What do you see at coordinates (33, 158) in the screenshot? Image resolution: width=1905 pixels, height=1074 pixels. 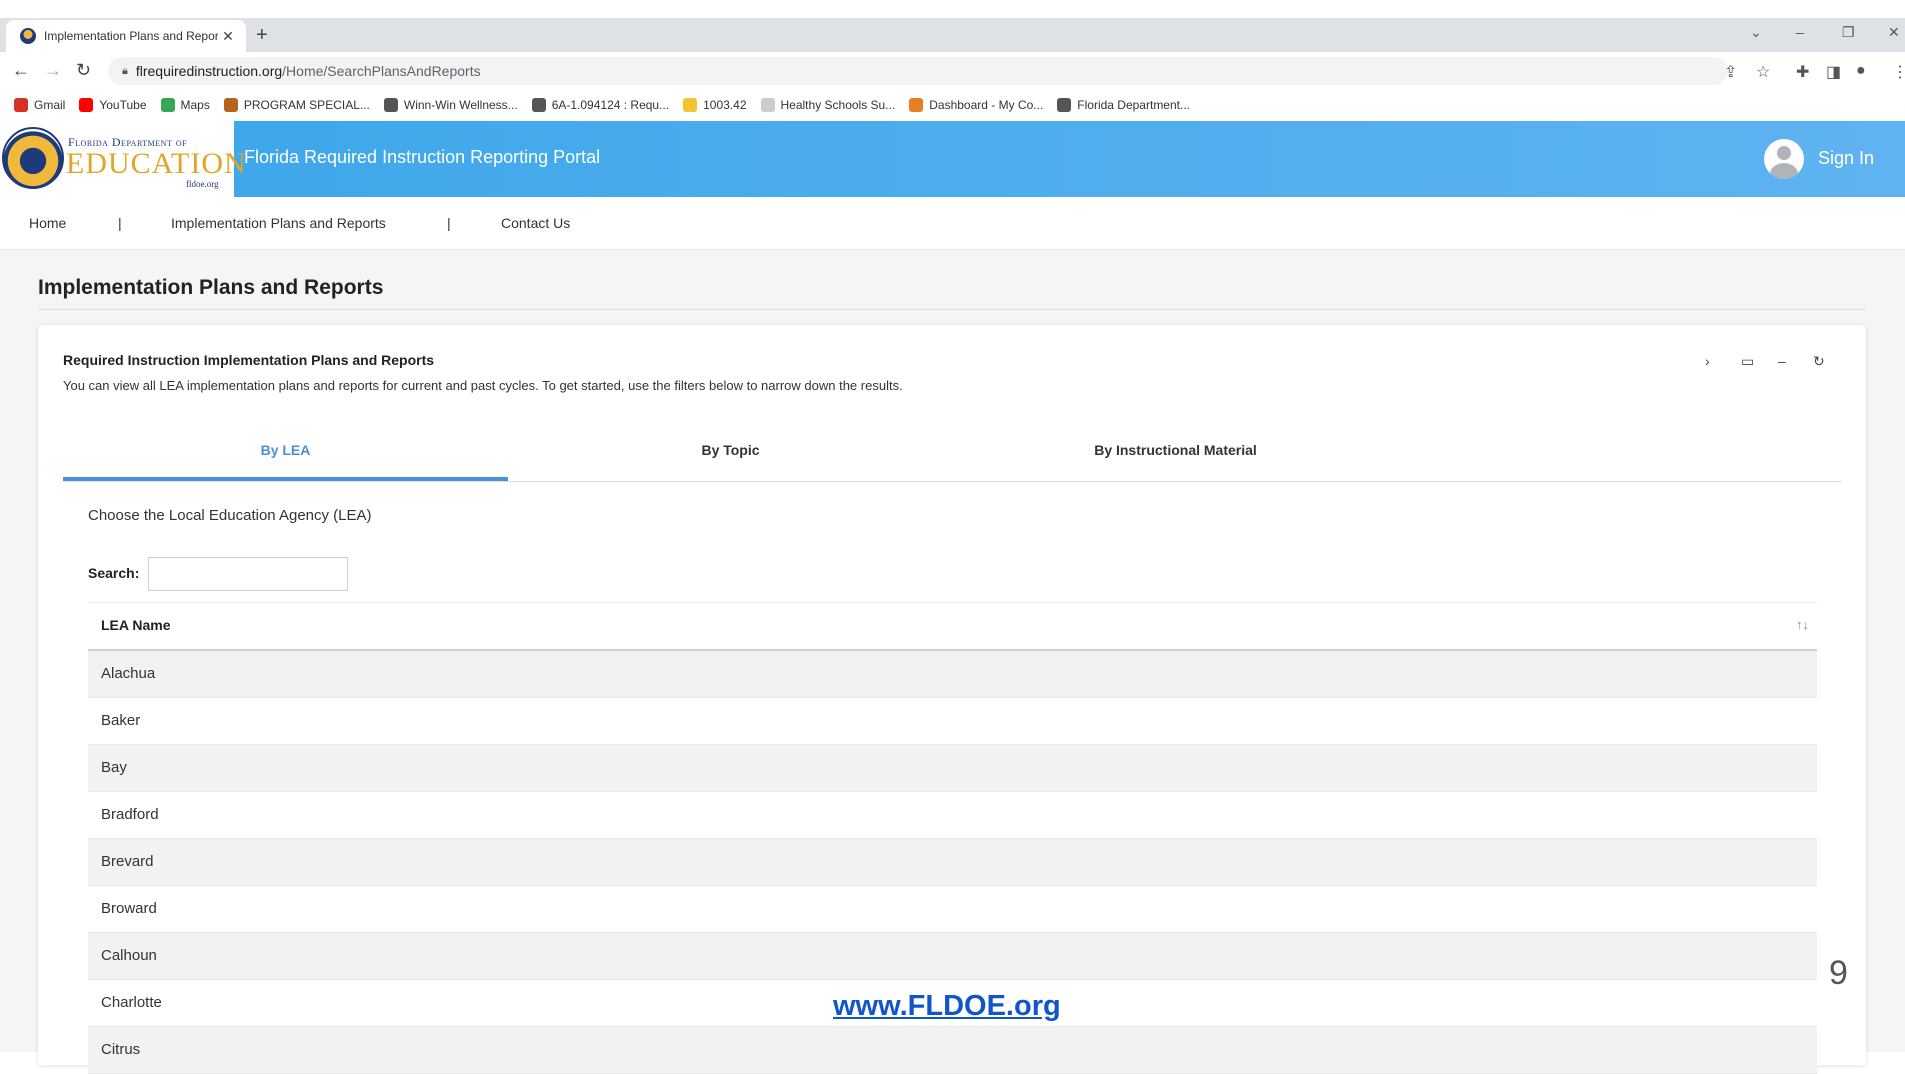 I see `fldoe-seal-icon` at bounding box center [33, 158].